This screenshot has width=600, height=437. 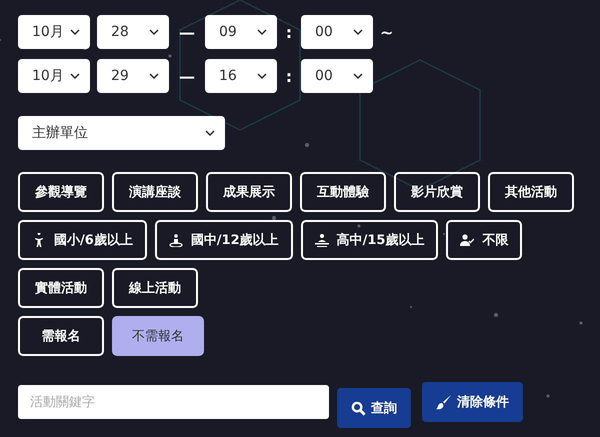 What do you see at coordinates (223, 240) in the screenshot?
I see `filter-button: 國中/12歲以上` at bounding box center [223, 240].